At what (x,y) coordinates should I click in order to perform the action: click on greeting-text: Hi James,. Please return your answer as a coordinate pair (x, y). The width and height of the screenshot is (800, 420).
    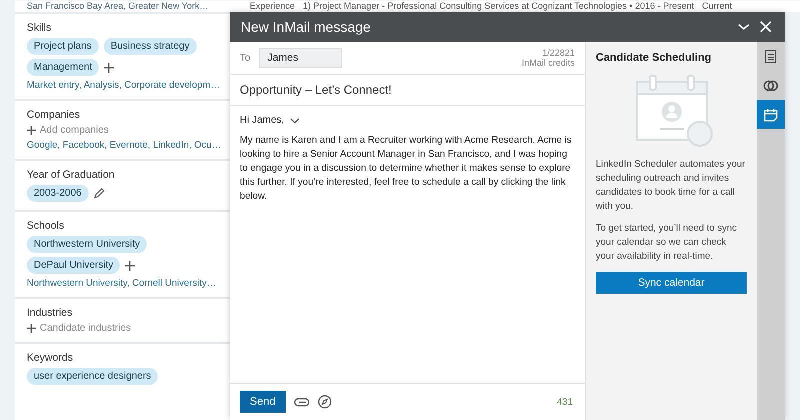
    Looking at the image, I should click on (262, 120).